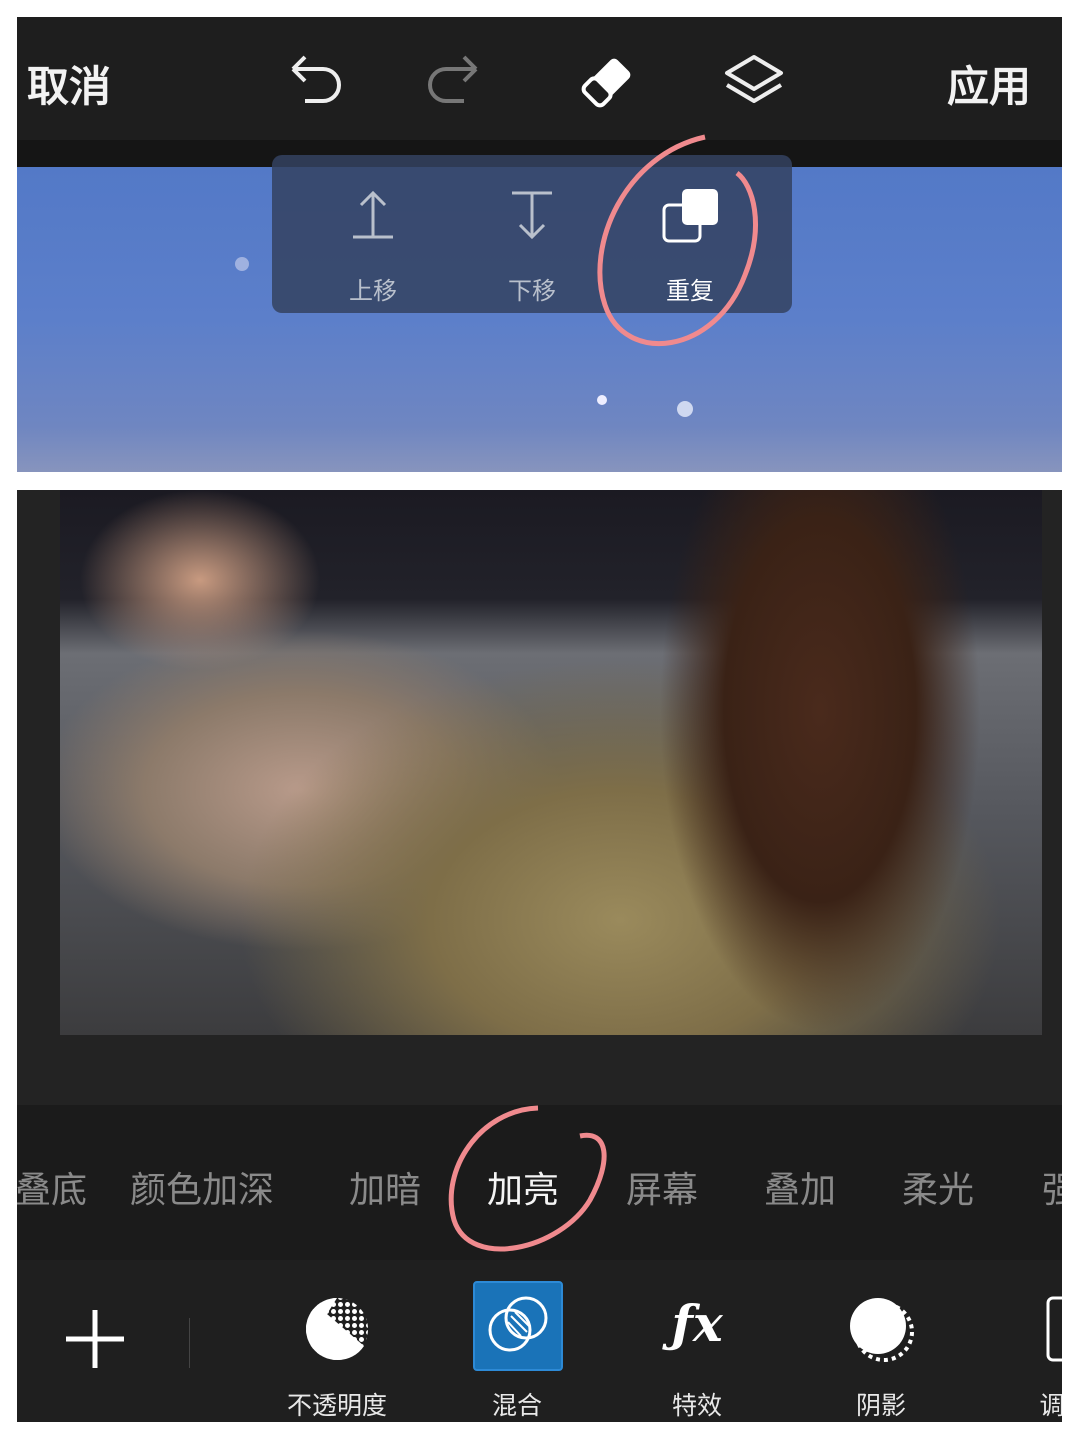 The image size is (1080, 1440). What do you see at coordinates (516, 1405) in the screenshot?
I see `blend-label: 混合` at bounding box center [516, 1405].